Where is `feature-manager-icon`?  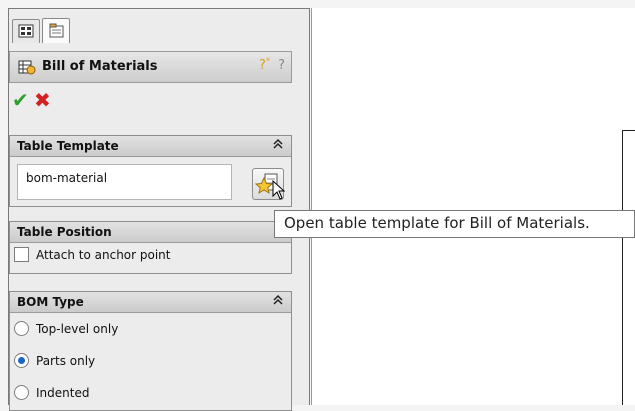 feature-manager-icon is located at coordinates (26, 31).